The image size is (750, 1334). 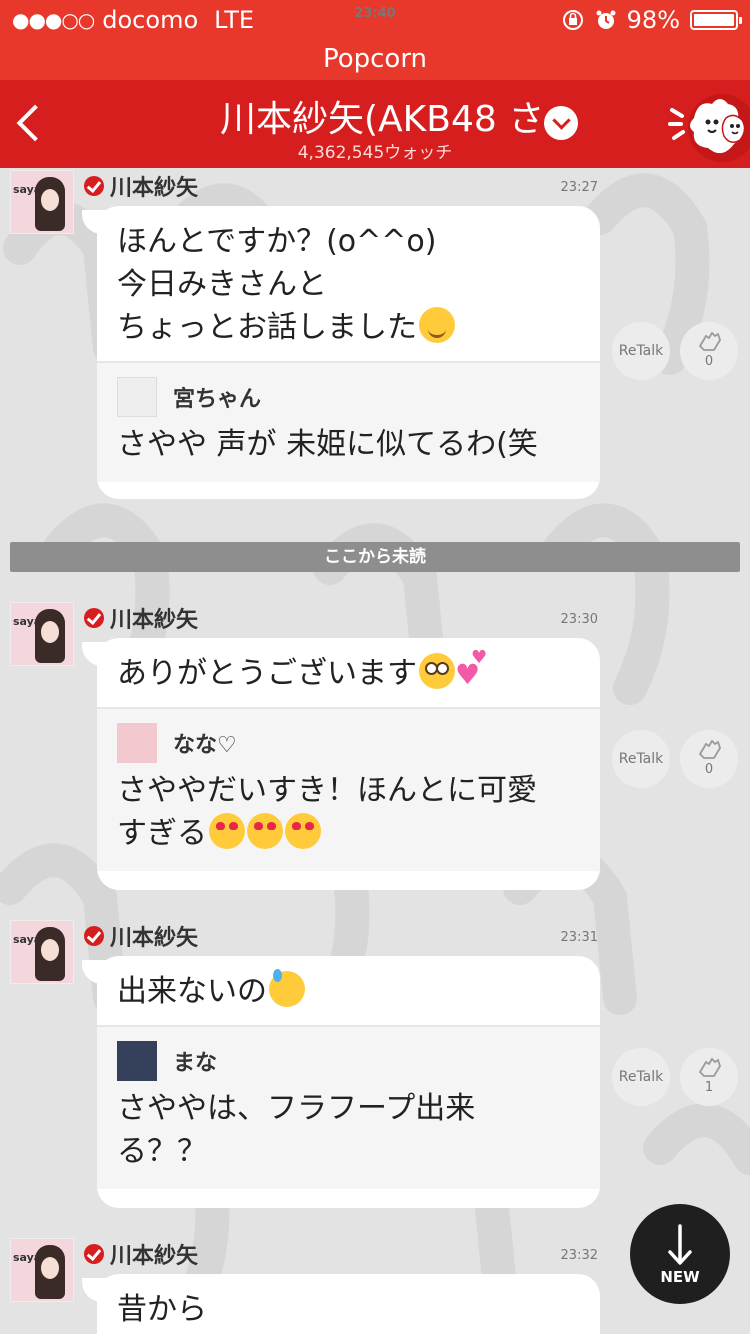 I want to click on clap-button: 1, so click(x=709, y=1077).